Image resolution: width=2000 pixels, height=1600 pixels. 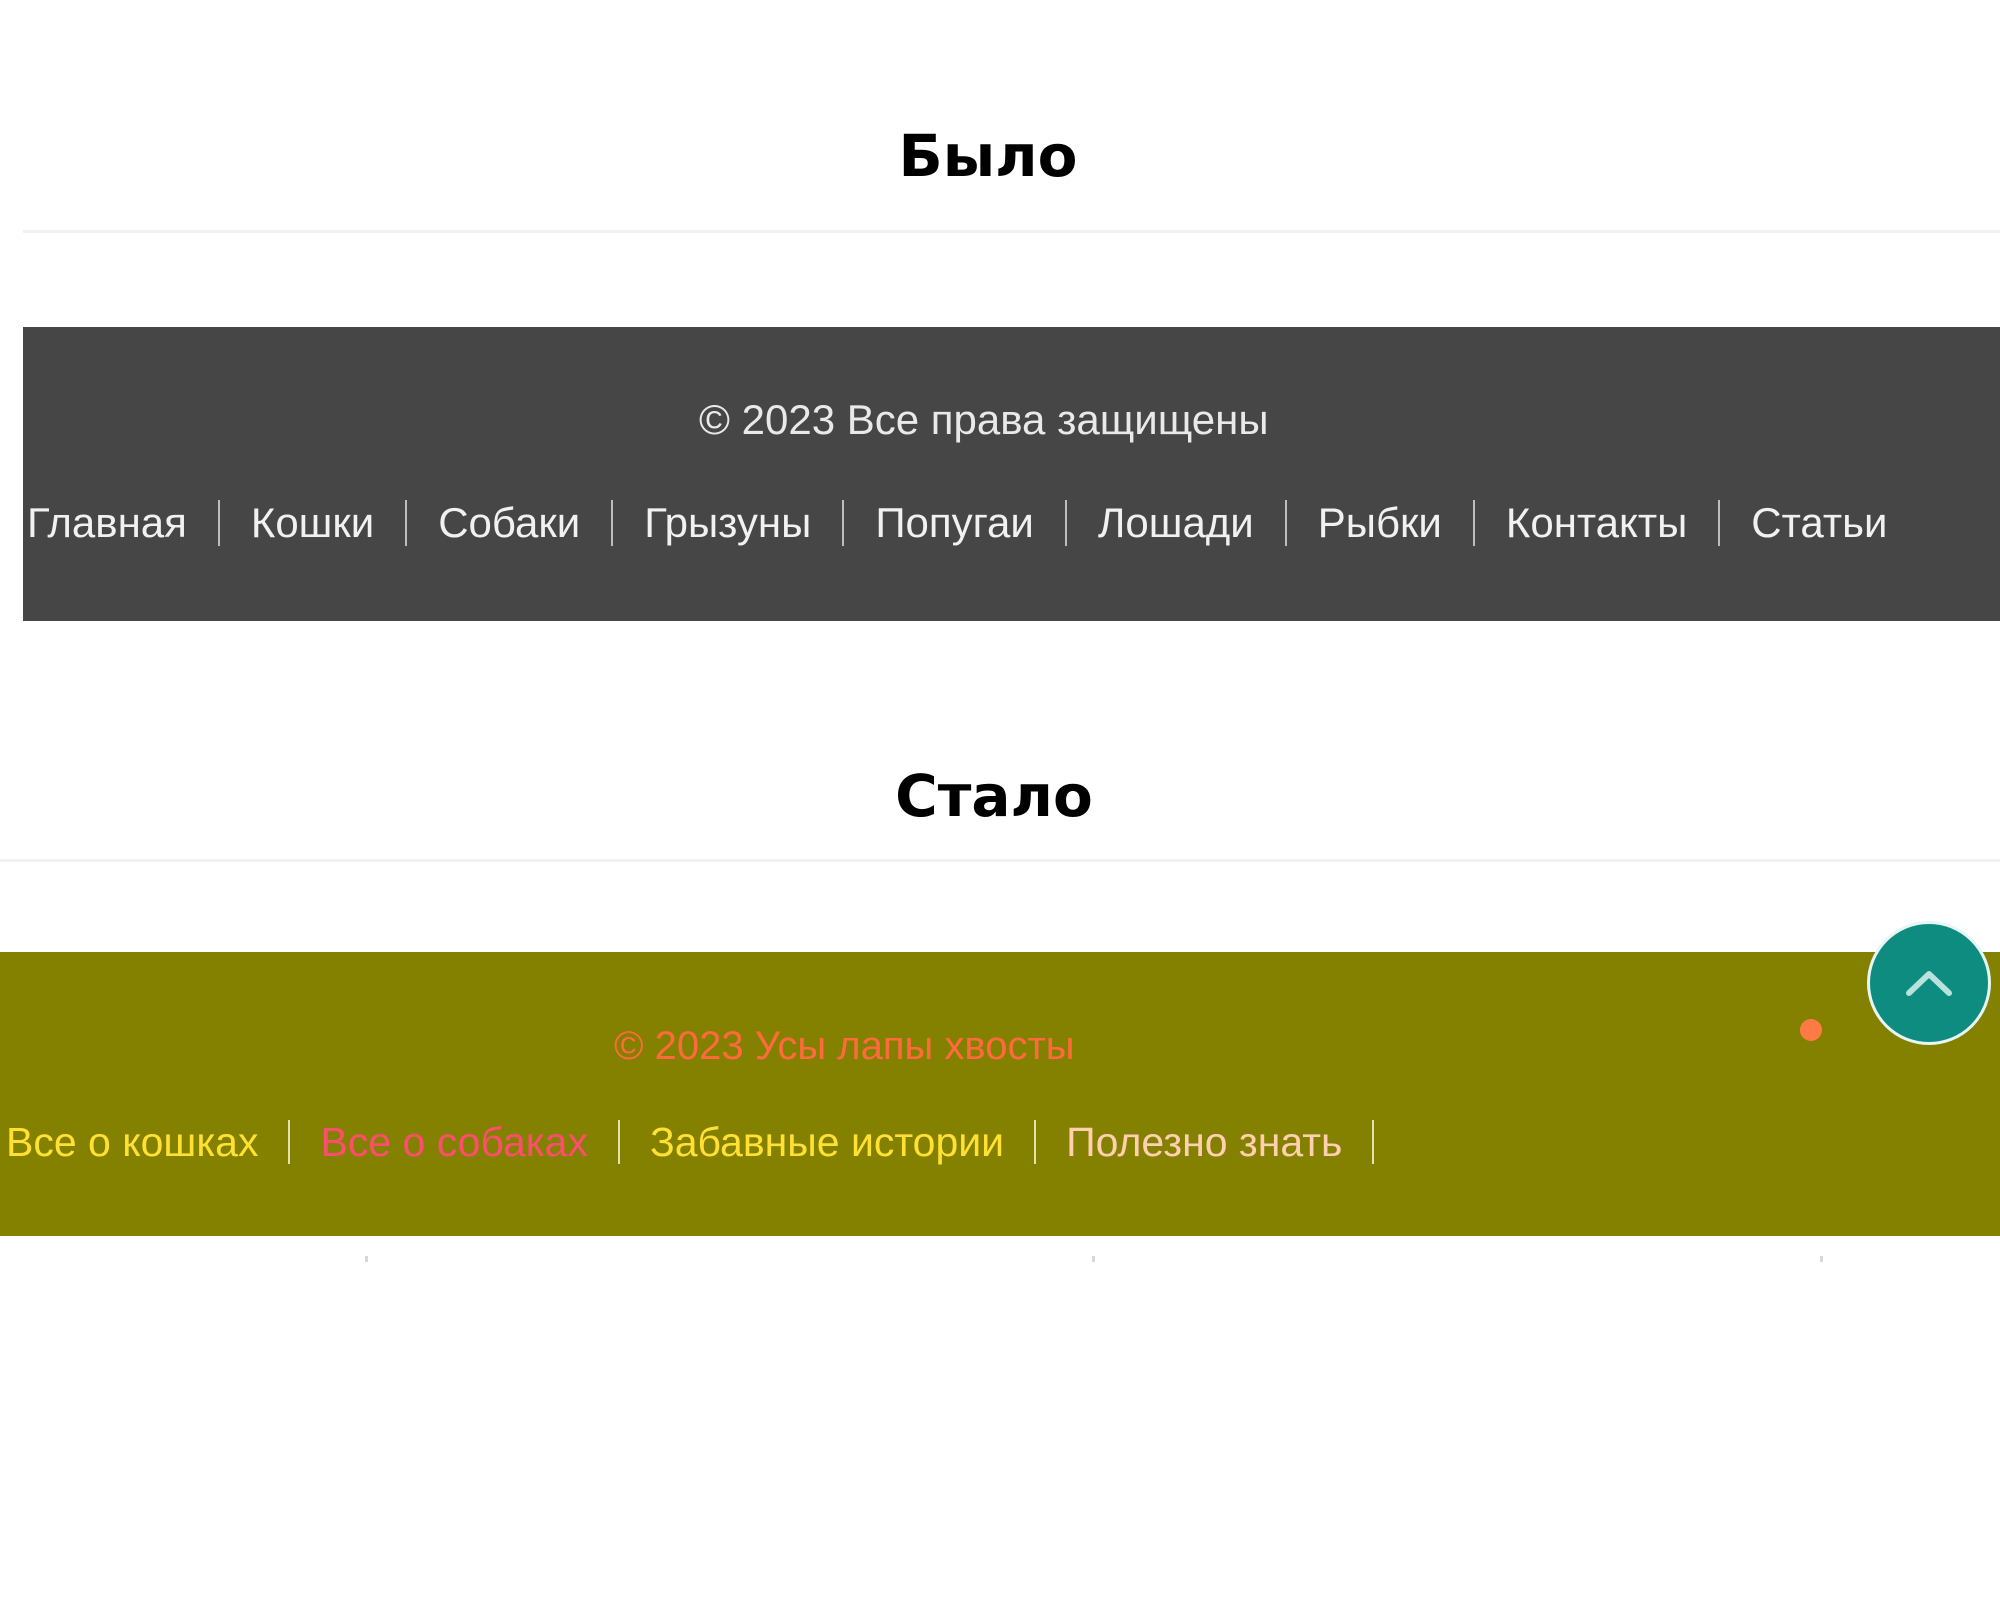 I want to click on nav-link-about-cats: Все о кошках, so click(x=132, y=1142).